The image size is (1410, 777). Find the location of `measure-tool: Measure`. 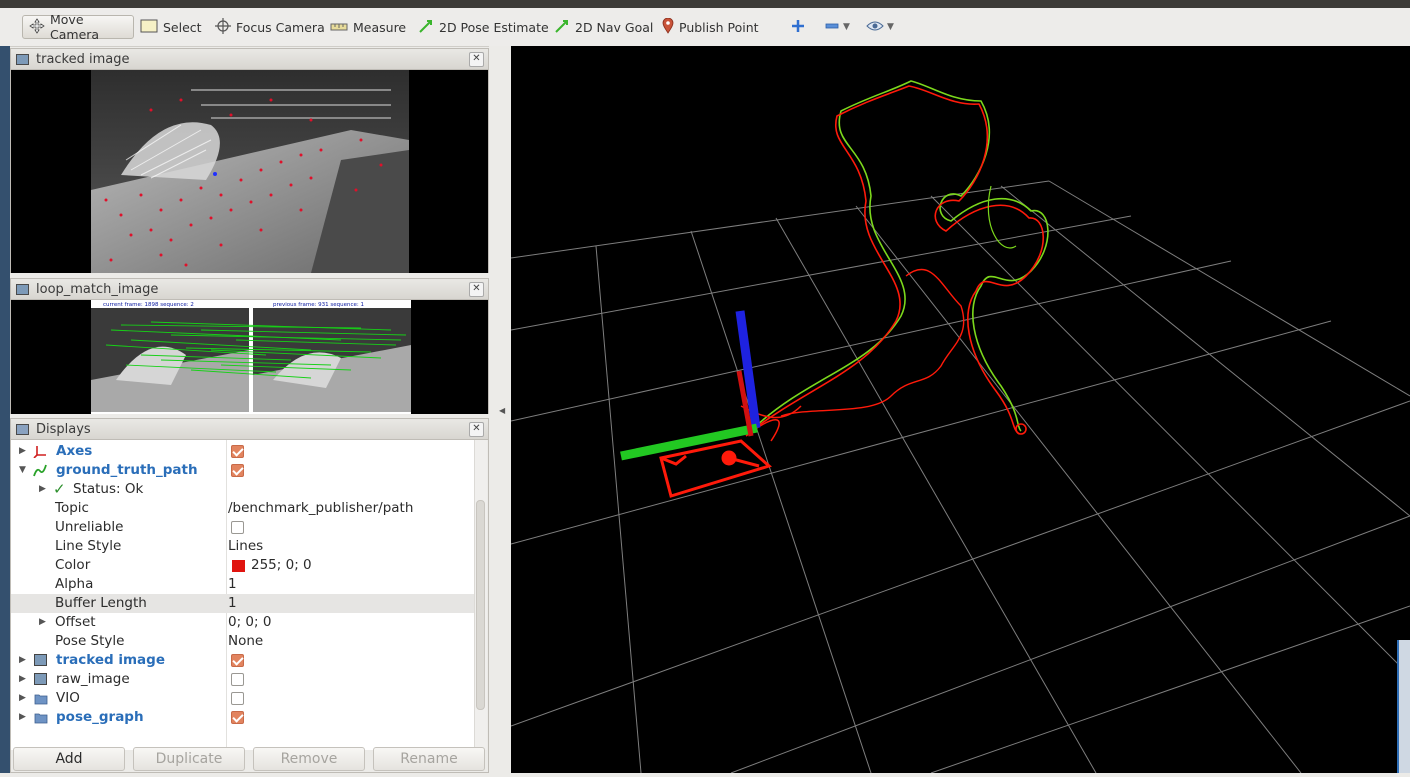

measure-tool: Measure is located at coordinates (368, 27).